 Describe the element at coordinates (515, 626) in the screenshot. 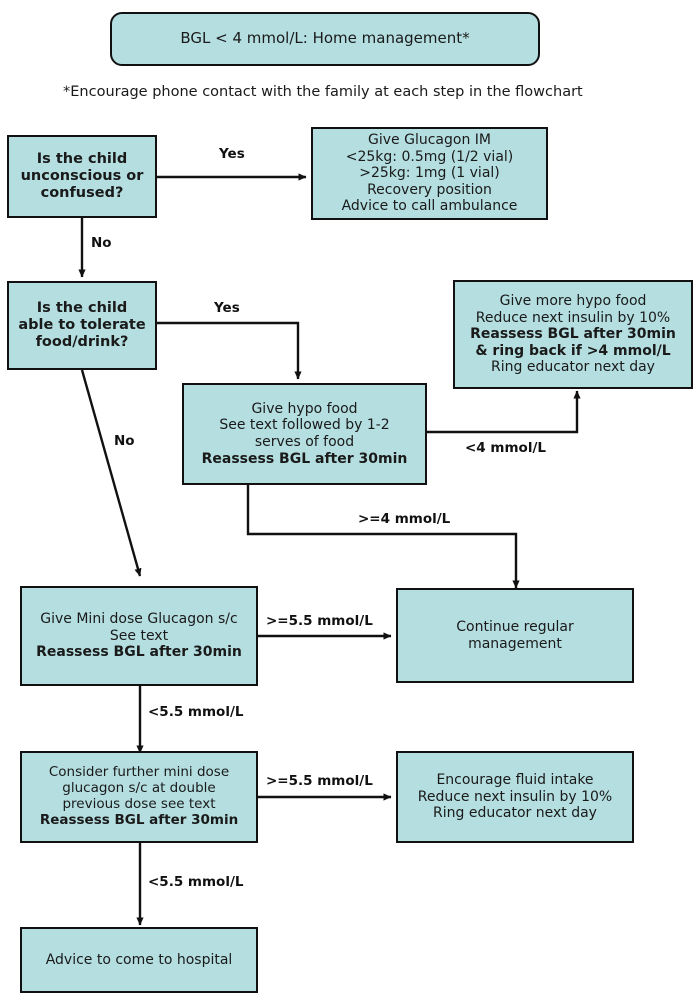

I see `continue-line-0: Continue regular` at that location.